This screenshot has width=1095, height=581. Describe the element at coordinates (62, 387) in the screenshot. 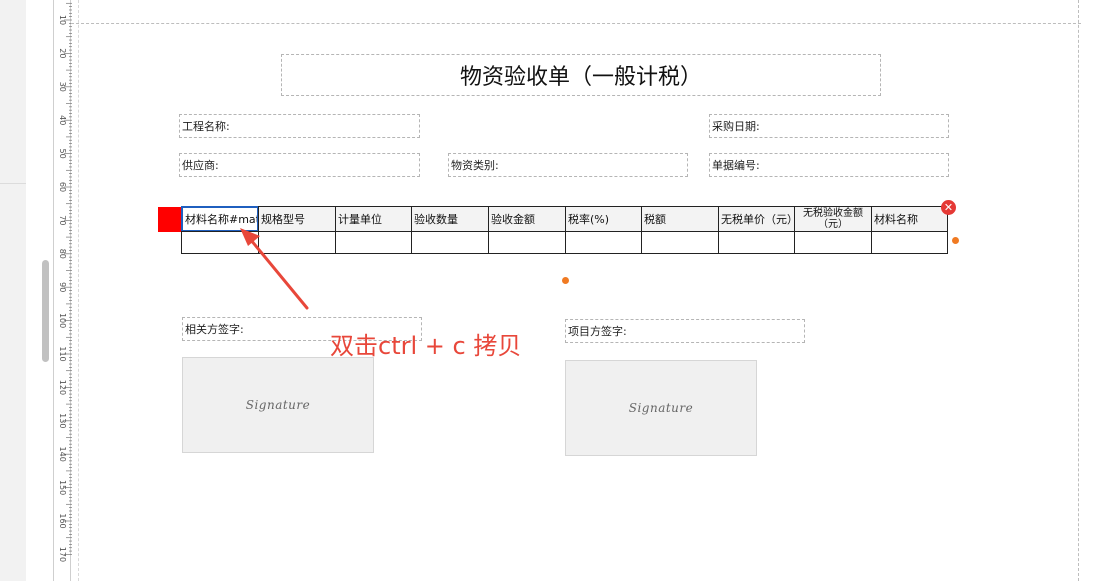

I see `ruler-label: 120` at that location.